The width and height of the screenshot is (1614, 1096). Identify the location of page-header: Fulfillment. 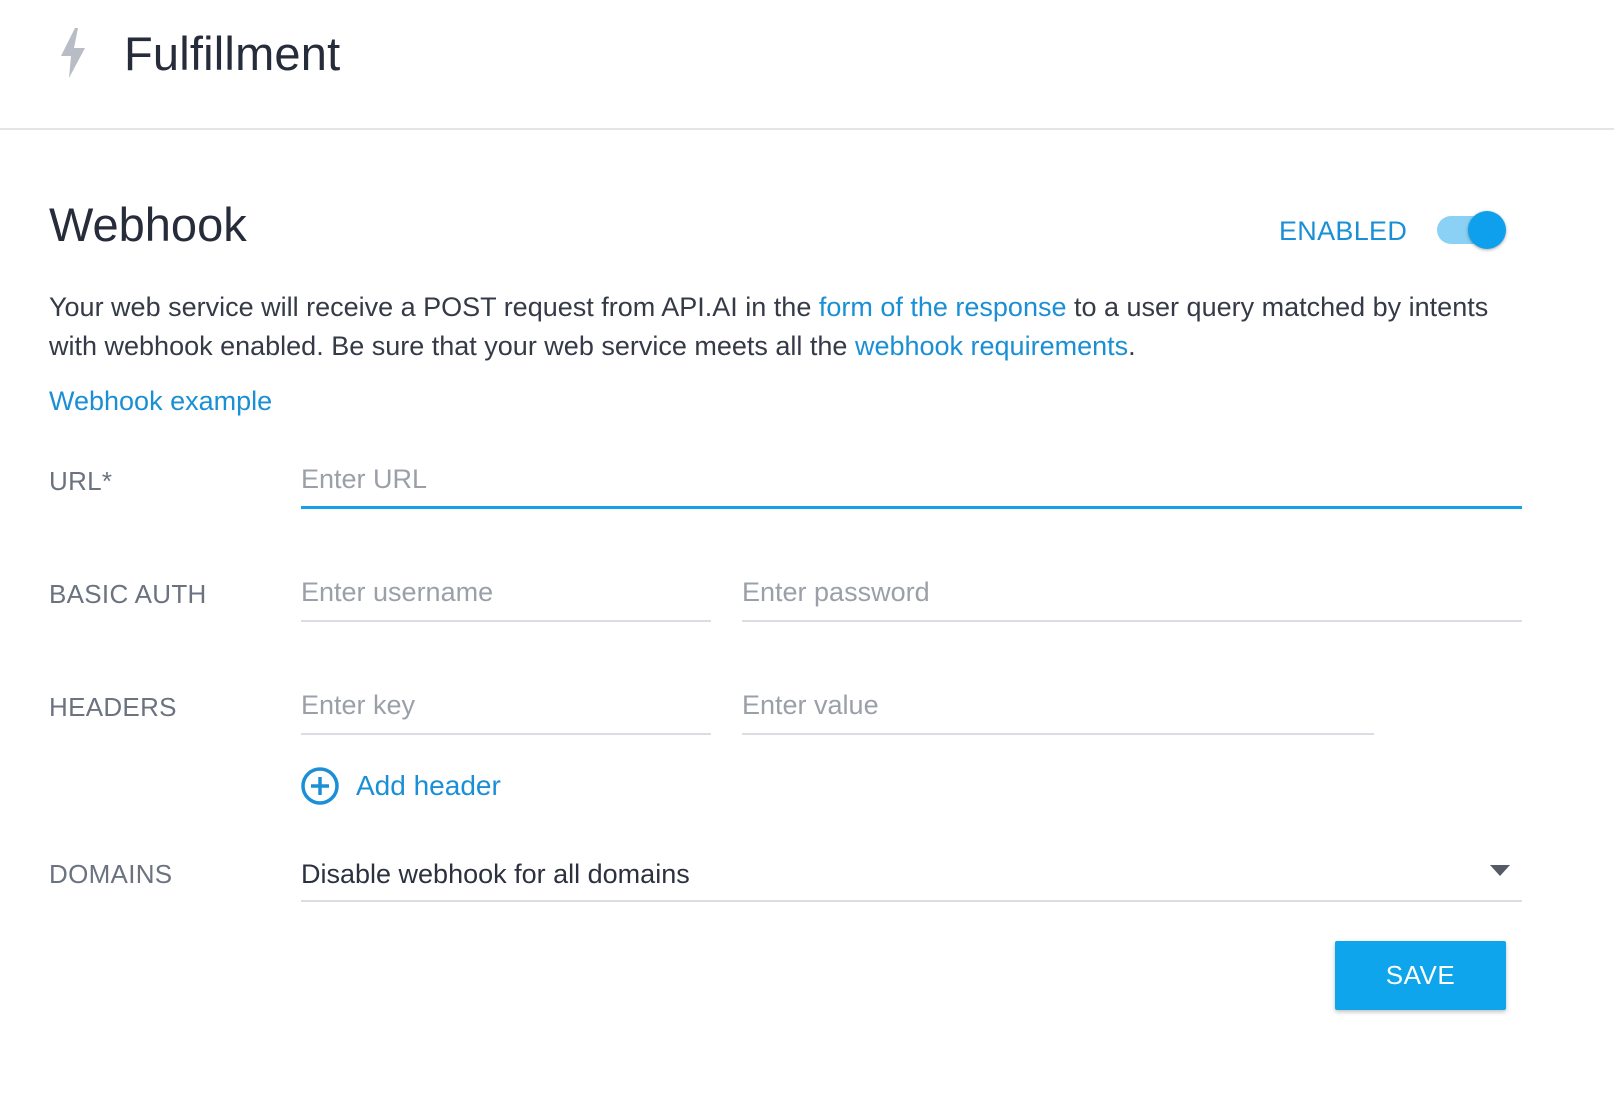
(807, 65).